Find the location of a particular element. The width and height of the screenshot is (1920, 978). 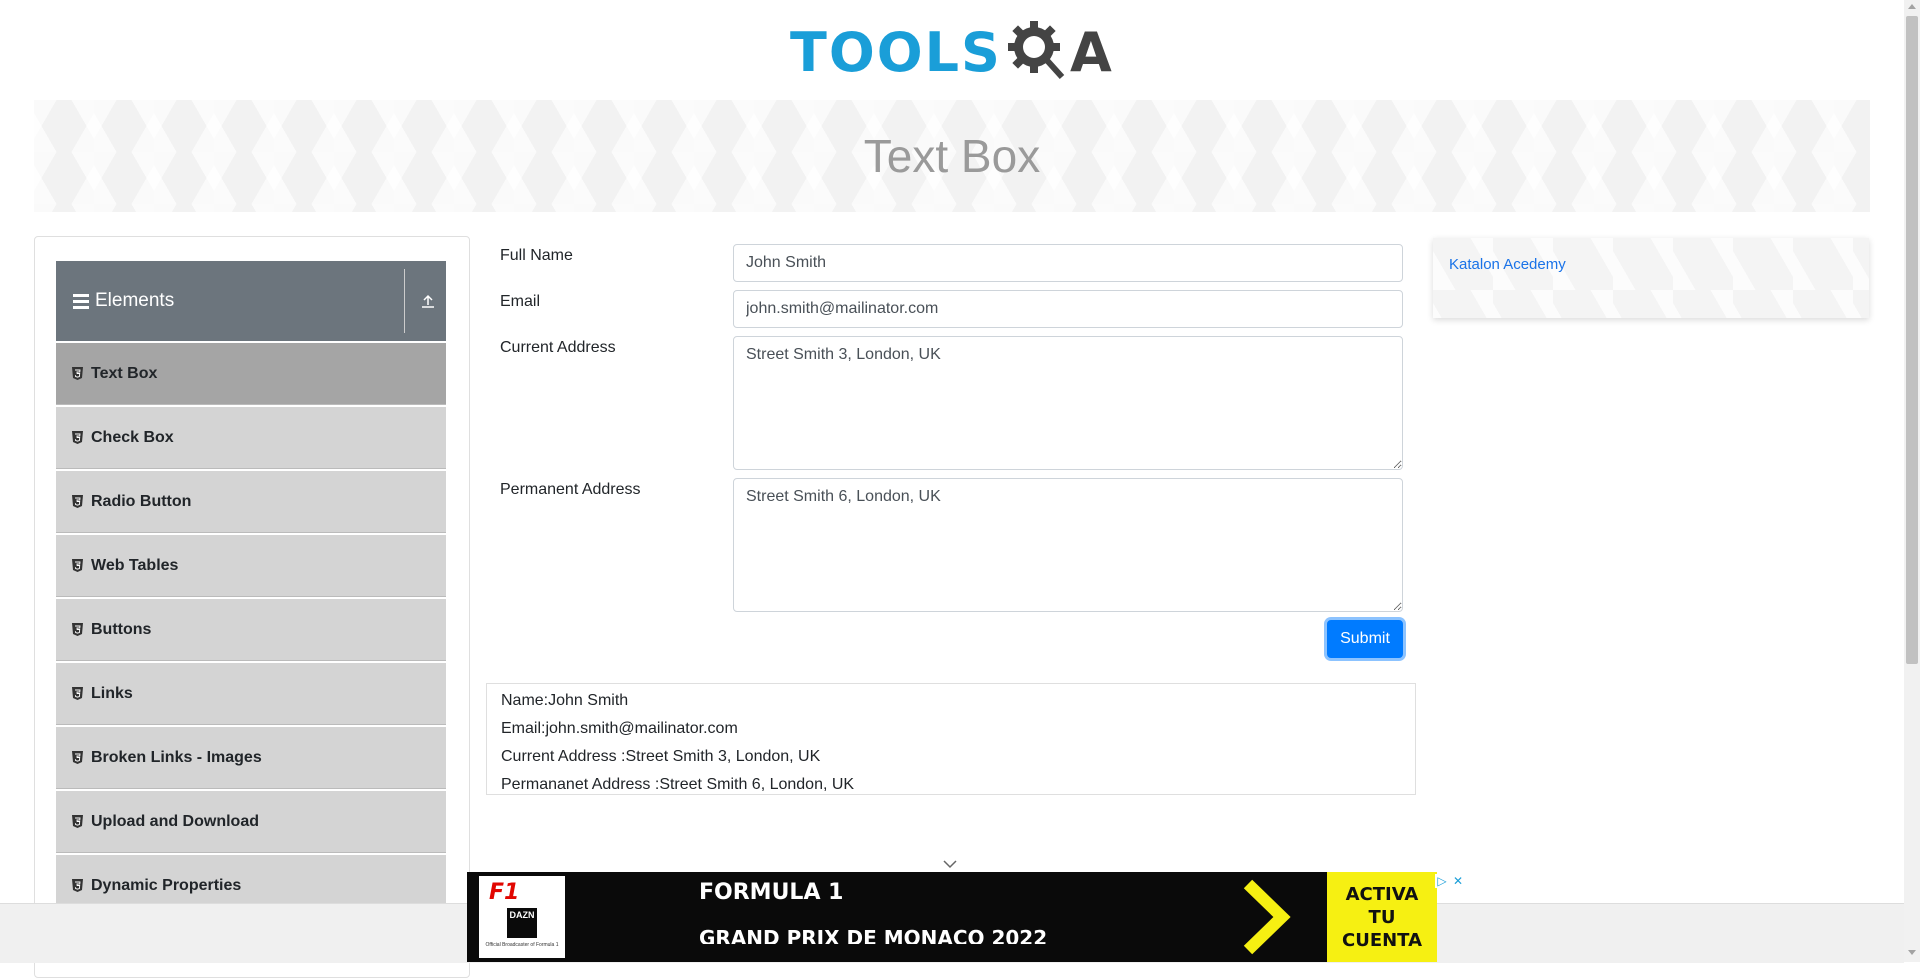

sidebar-item-buttons: Buttons is located at coordinates (251, 630).